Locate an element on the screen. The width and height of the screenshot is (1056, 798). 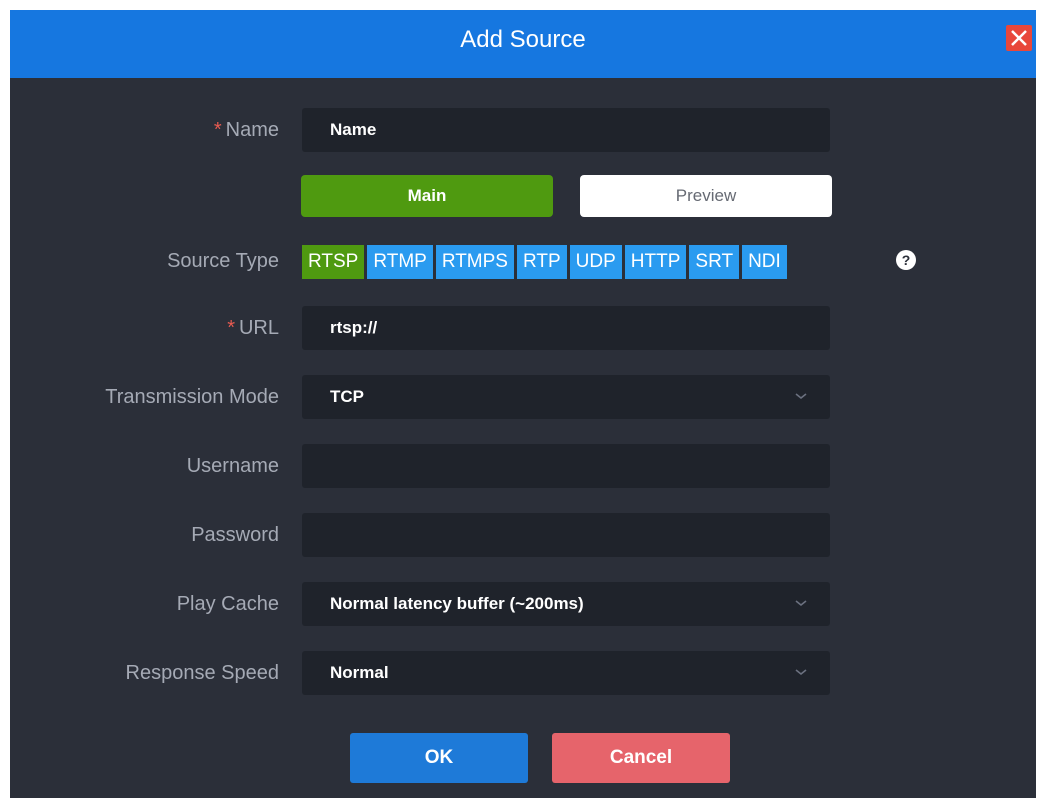
transmission-mode-select: TCP is located at coordinates (566, 397).